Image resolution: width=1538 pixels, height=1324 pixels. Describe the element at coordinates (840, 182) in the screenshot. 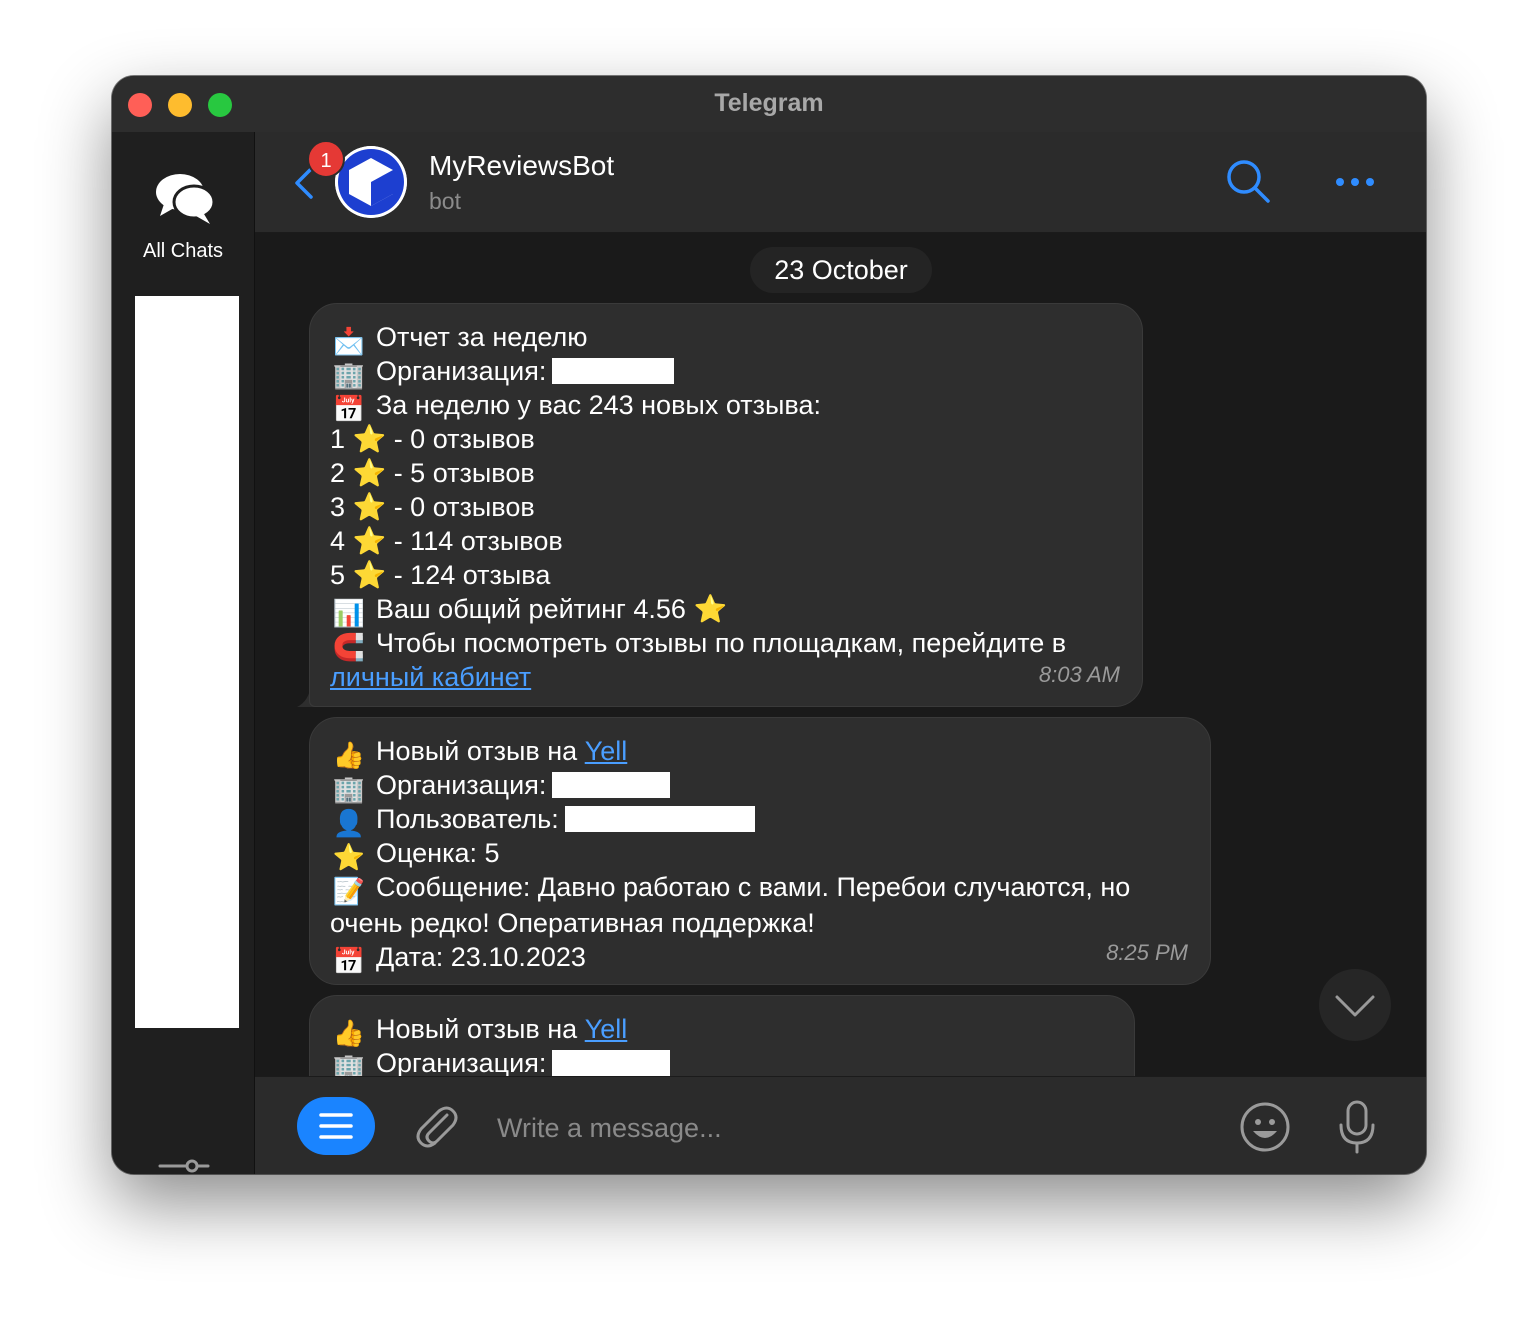

I see `chat-header: 1 MyReviewsBot bot` at that location.